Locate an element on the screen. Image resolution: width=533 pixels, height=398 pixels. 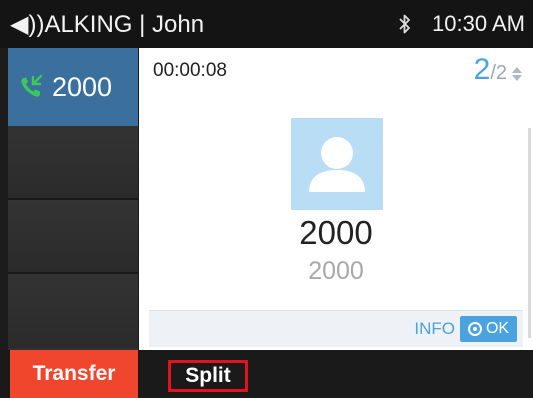
status-bar: ◀))ALKING | John 10:30 AM is located at coordinates (266, 24).